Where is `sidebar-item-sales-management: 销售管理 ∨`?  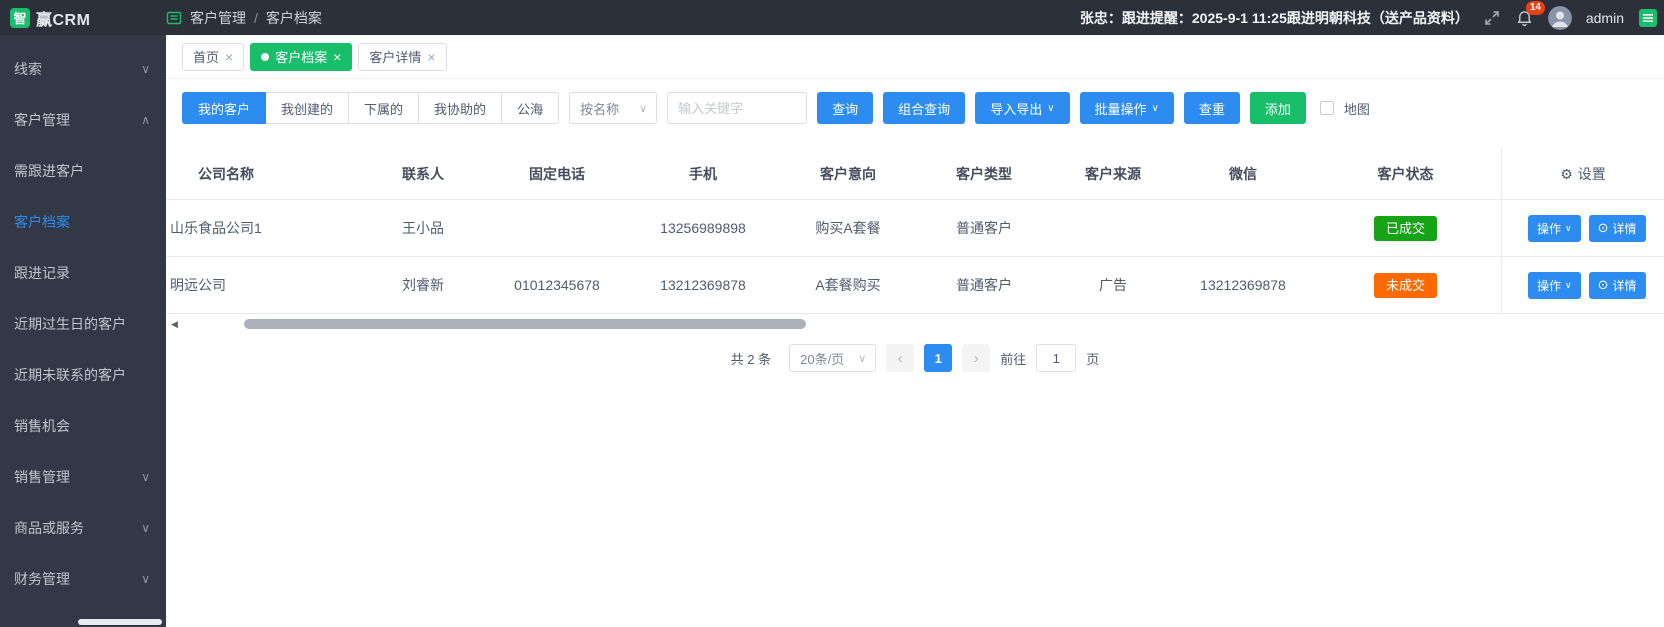
sidebar-item-sales-management: 销售管理 ∨ is located at coordinates (83, 476).